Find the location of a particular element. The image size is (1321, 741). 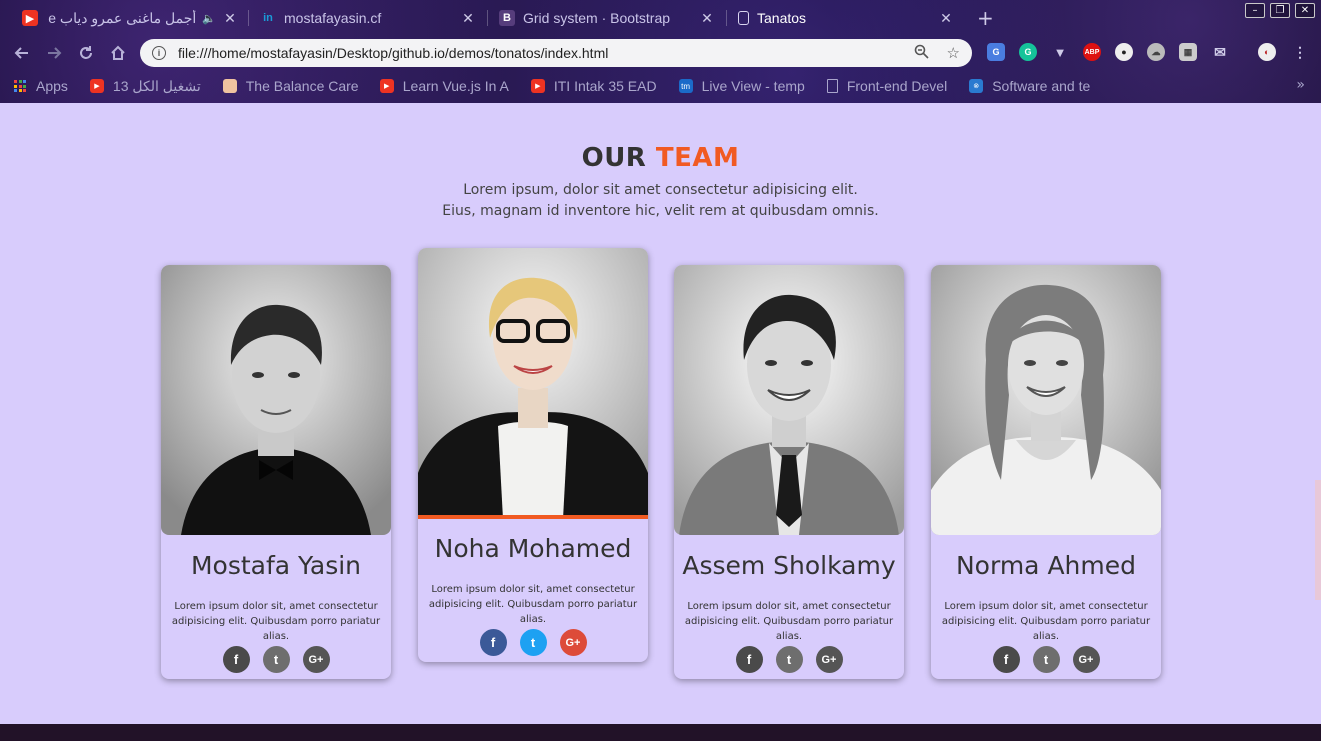

scrollbar-thumb is located at coordinates (1318, 540).